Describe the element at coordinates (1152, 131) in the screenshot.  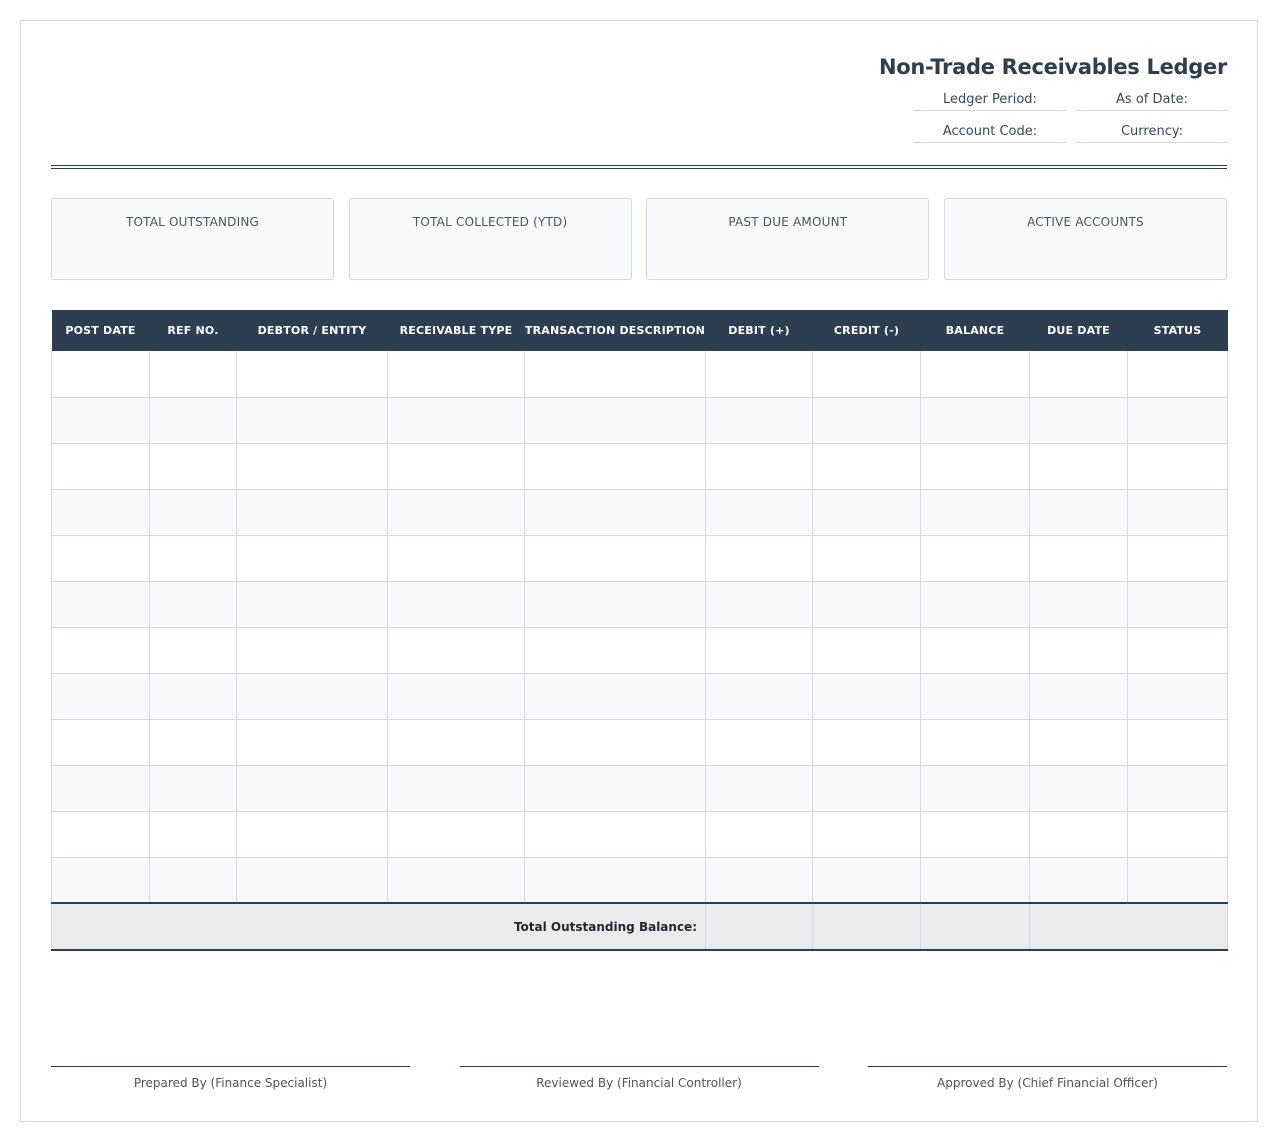
I see `currency-field: Currency:` at that location.